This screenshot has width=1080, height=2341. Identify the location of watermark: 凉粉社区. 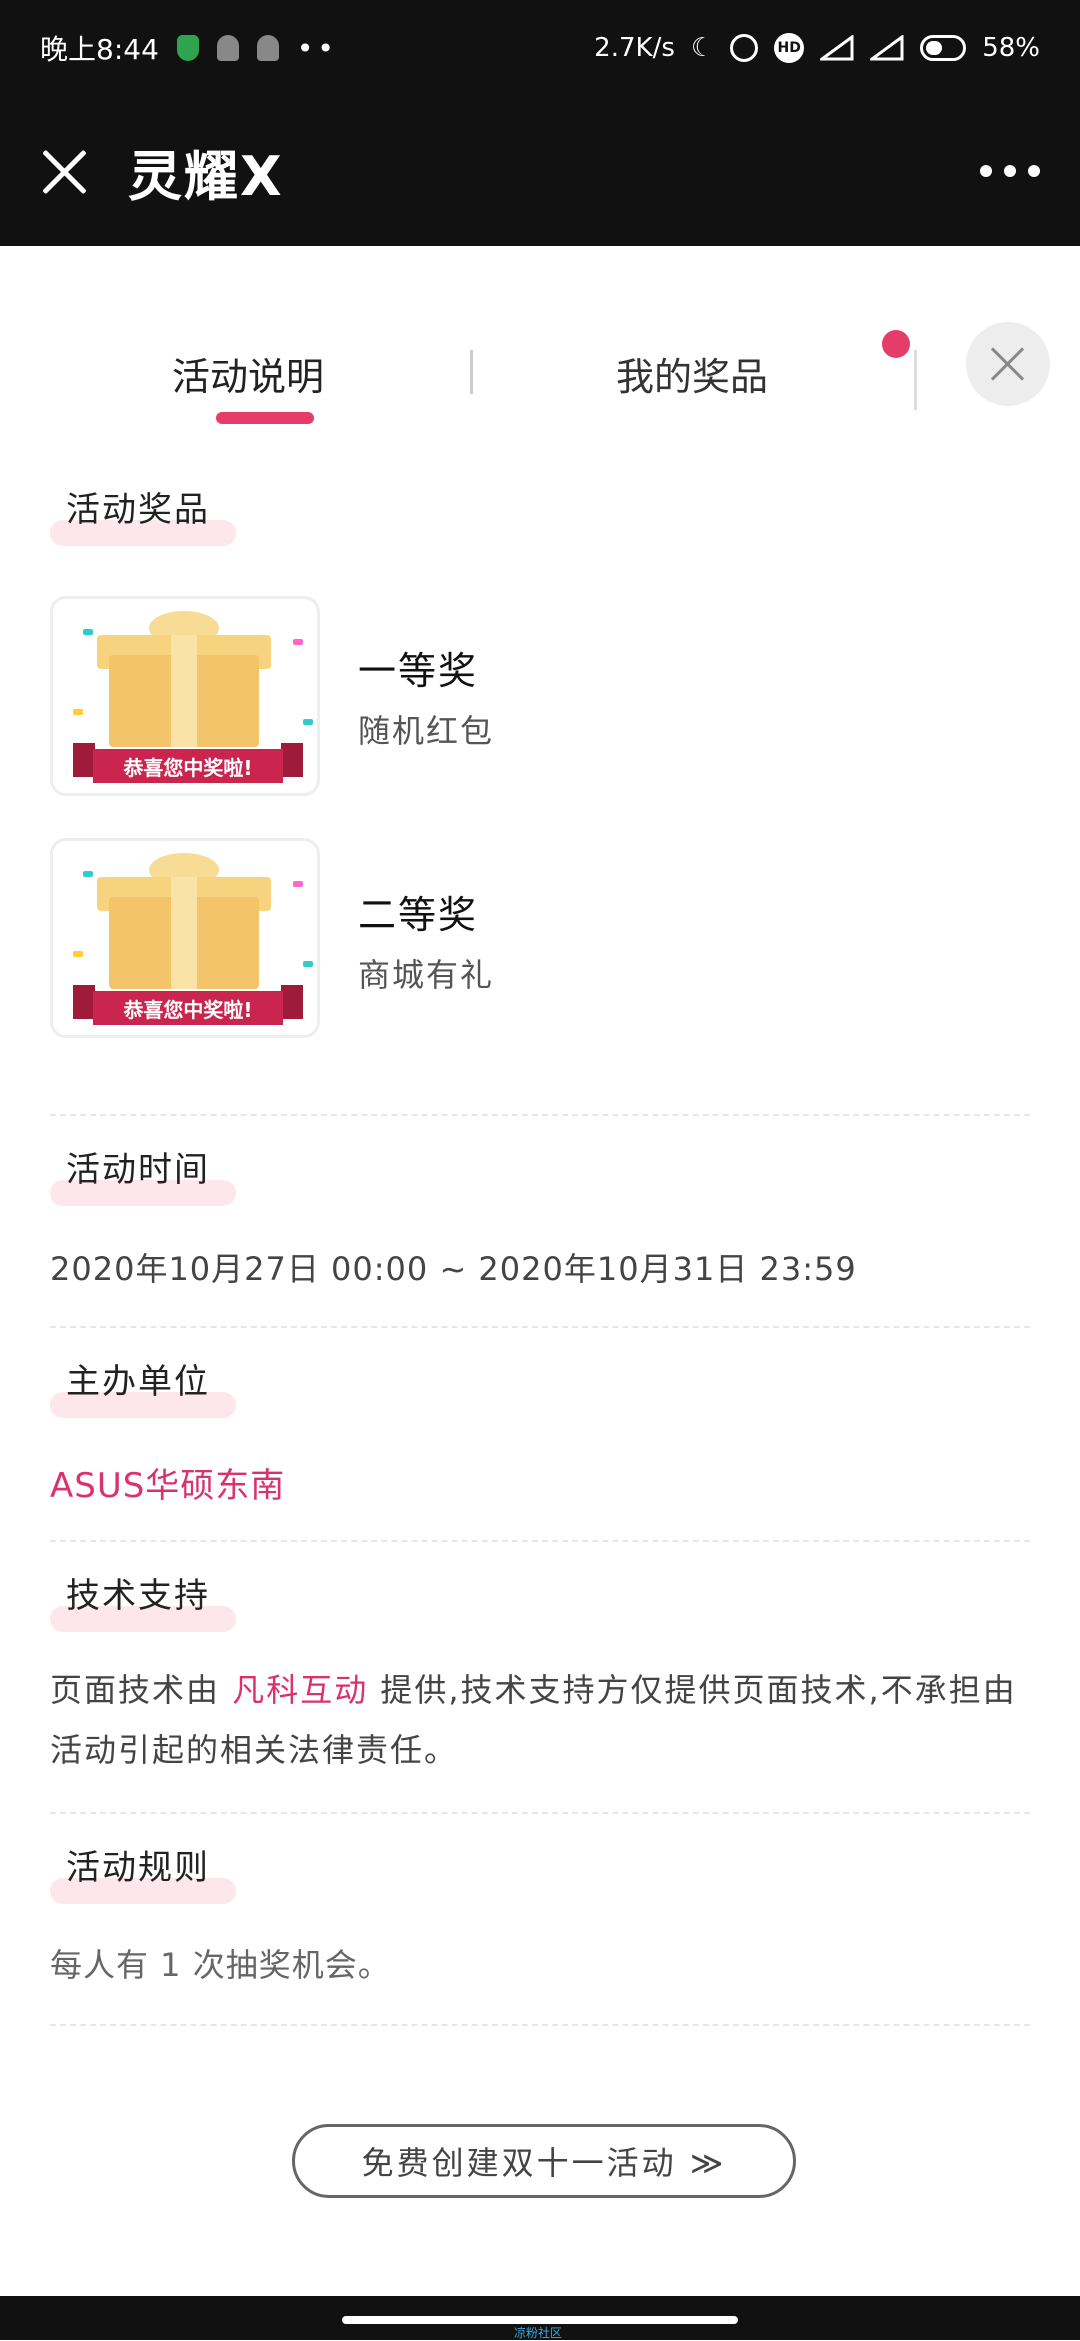
(538, 2333).